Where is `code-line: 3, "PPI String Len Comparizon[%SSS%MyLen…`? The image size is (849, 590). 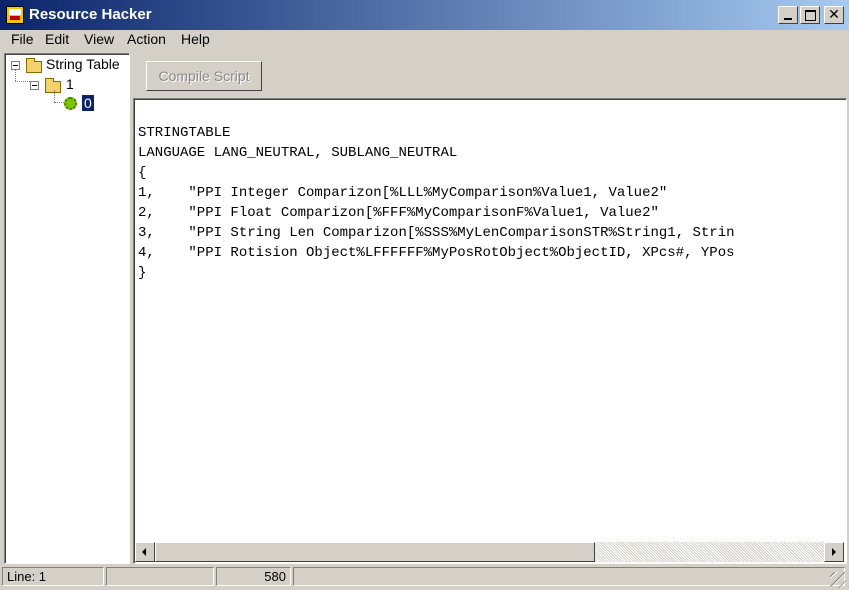
code-line: 3, "PPI String Len Comparizon[%SSS%MyLen… is located at coordinates (436, 233).